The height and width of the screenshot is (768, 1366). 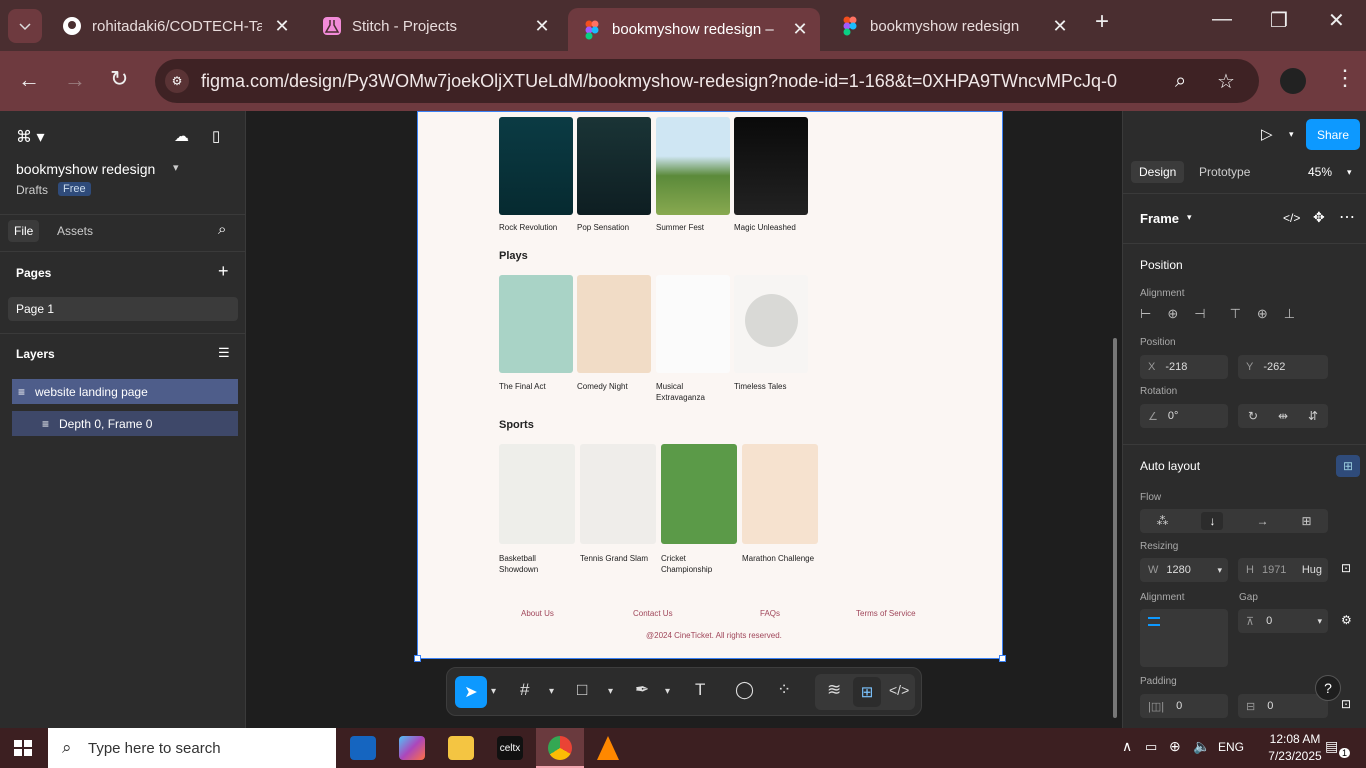 I want to click on tab-design: Design, so click(x=1158, y=172).